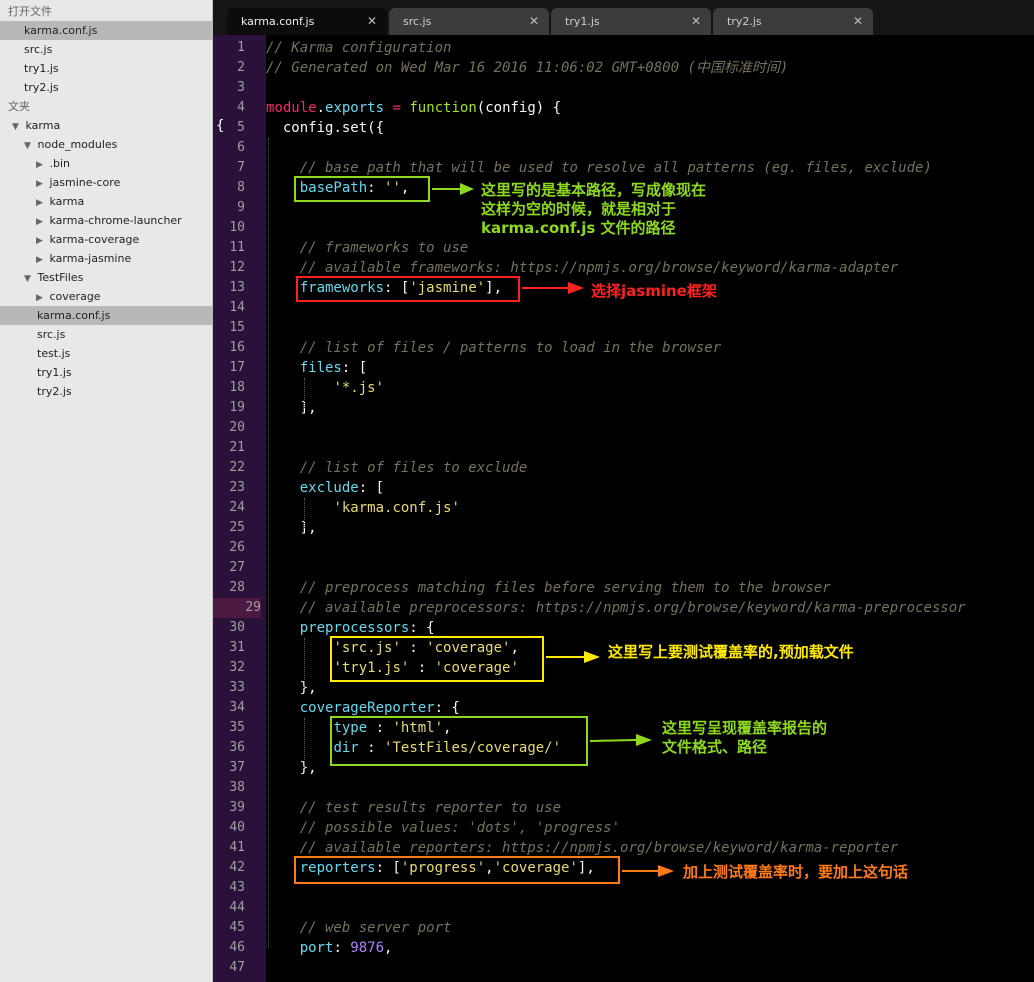  I want to click on arrow-basepath, so click(453, 189).